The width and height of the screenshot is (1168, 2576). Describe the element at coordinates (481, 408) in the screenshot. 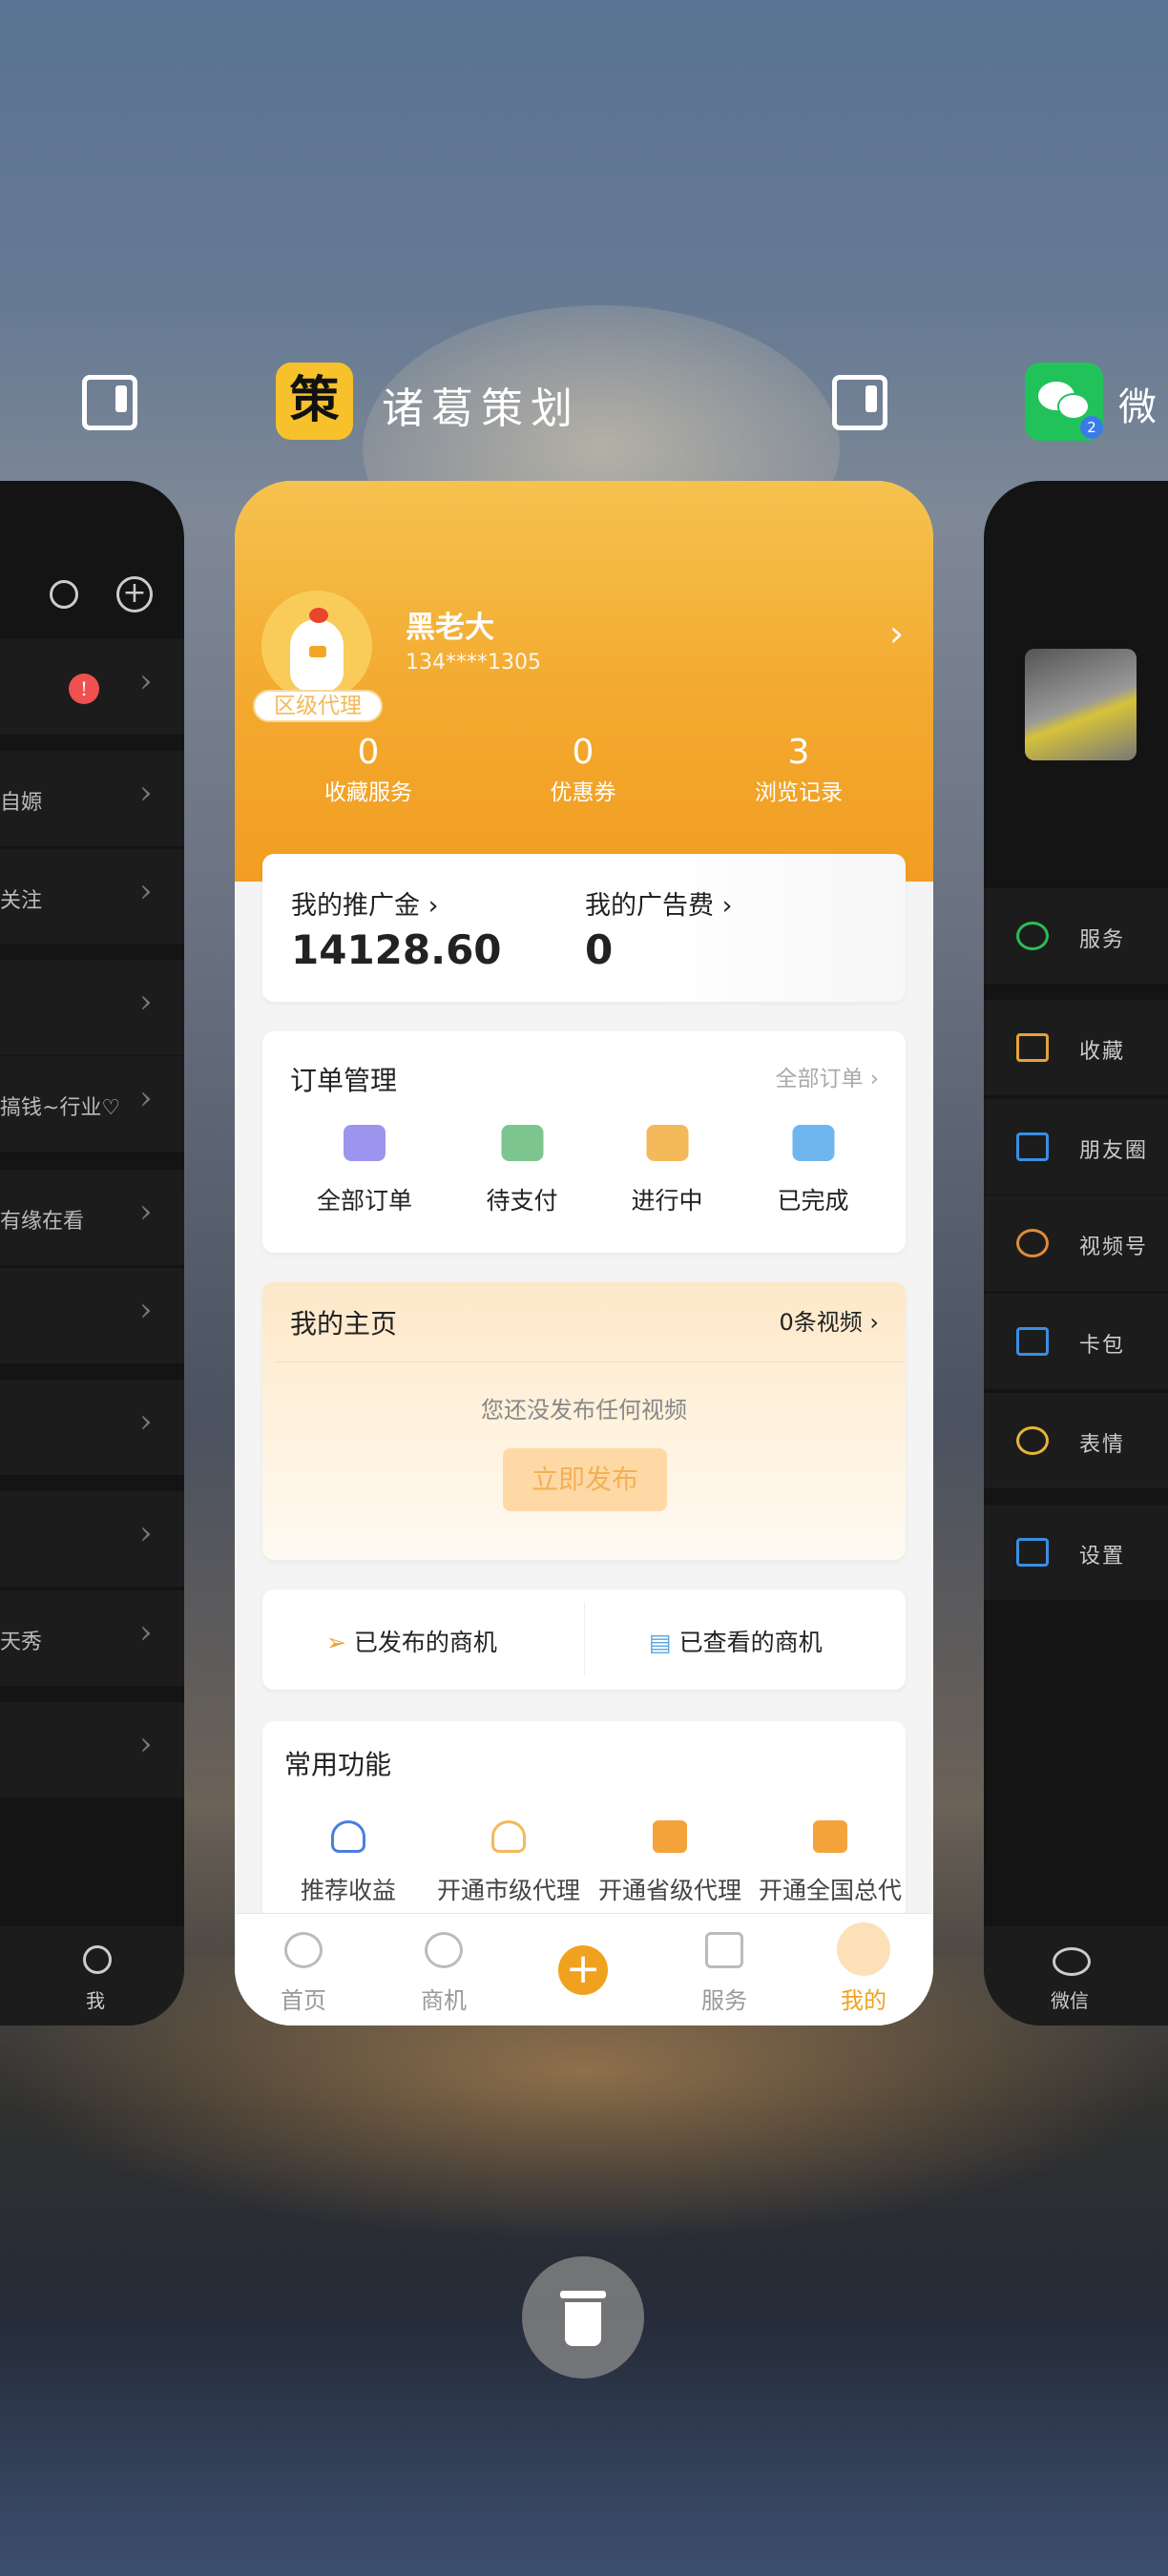

I see `app-title: 诸葛策划` at that location.